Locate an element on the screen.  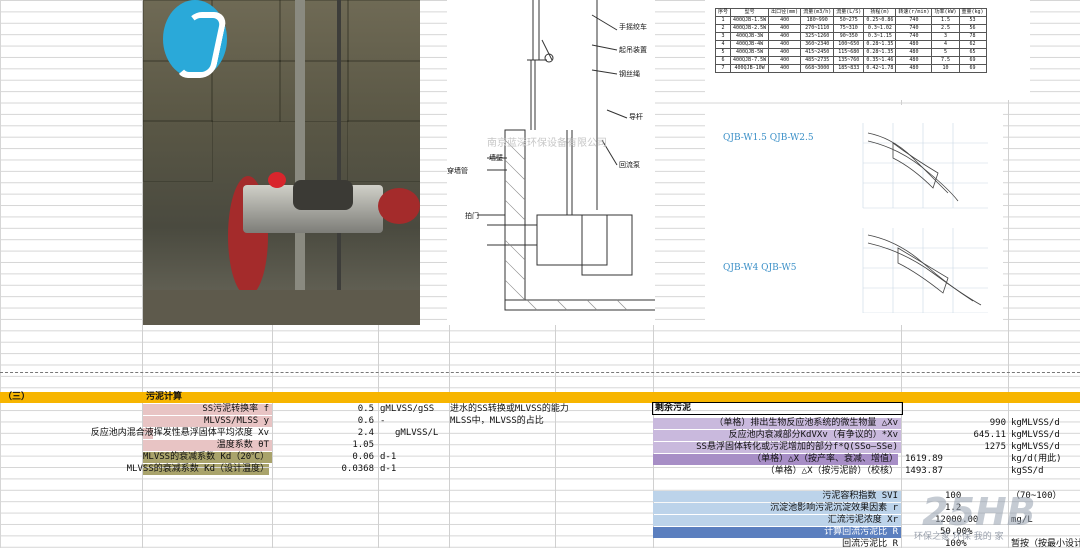
page-break-line is located at coordinates (540, 372).